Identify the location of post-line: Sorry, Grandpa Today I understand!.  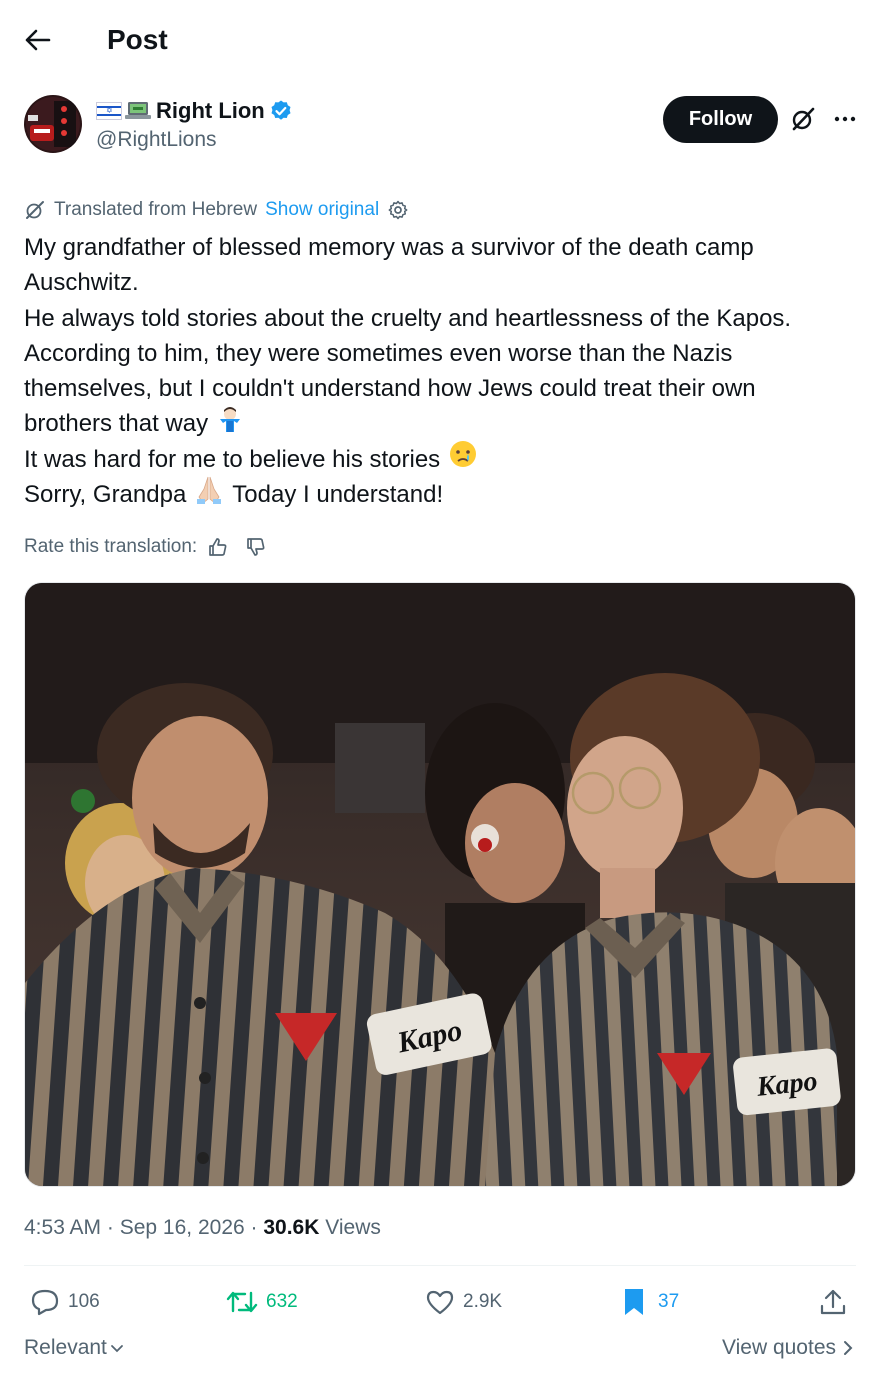
(440, 495).